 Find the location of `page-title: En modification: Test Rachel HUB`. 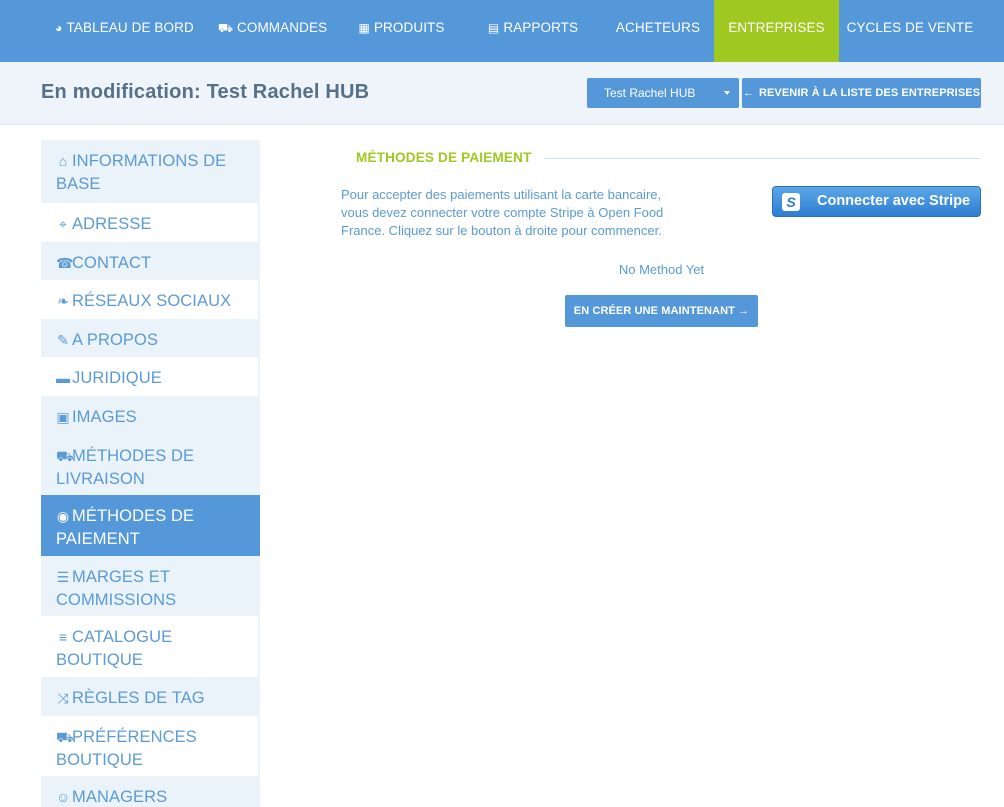

page-title: En modification: Test Rachel HUB is located at coordinates (205, 92).